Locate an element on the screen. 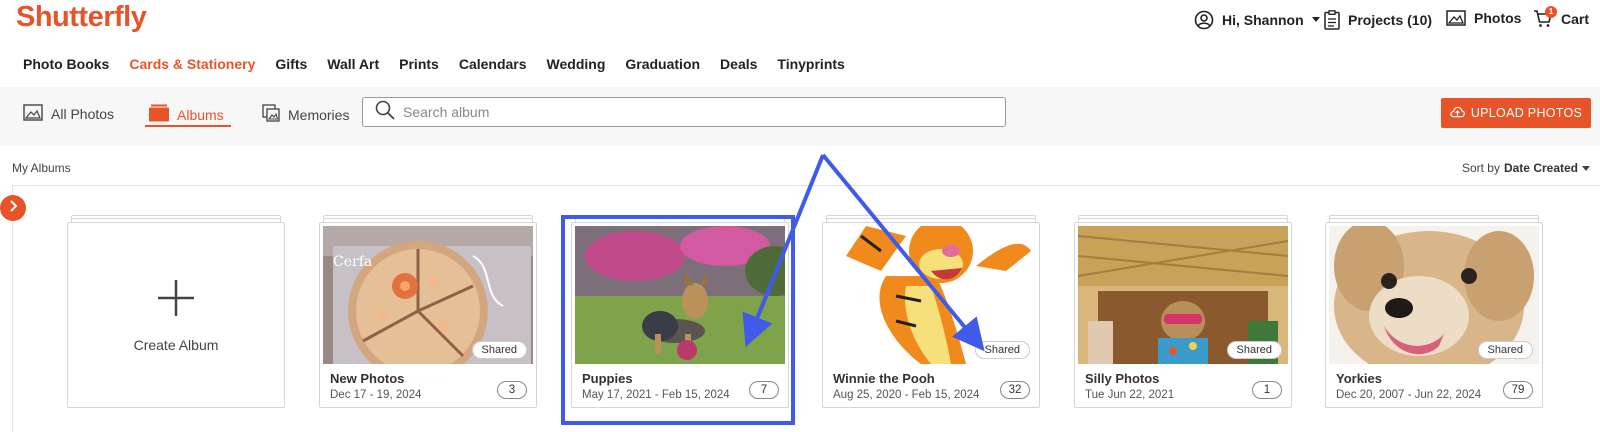 This screenshot has width=1600, height=432. create-album-label: Create Album is located at coordinates (176, 345).